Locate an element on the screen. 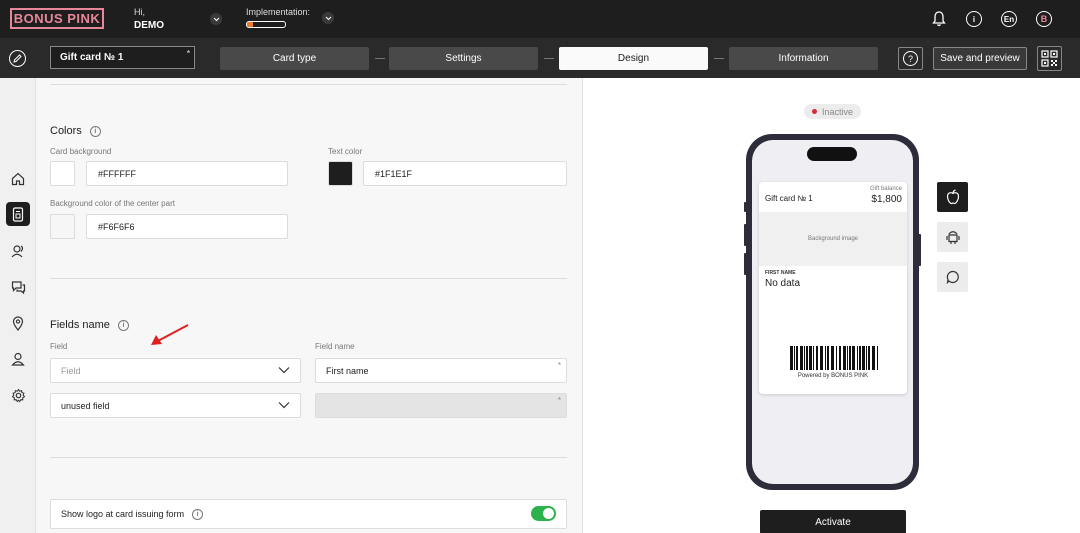  phone-notch is located at coordinates (832, 154).